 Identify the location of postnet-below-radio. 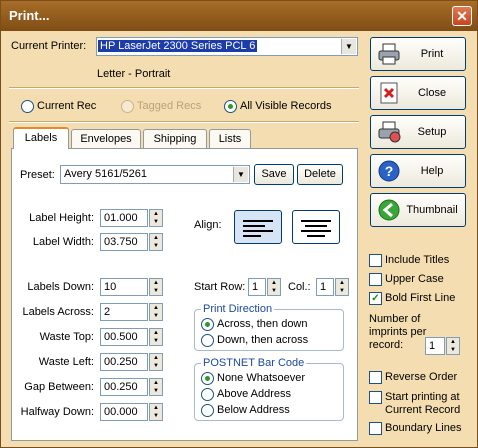
(207, 410).